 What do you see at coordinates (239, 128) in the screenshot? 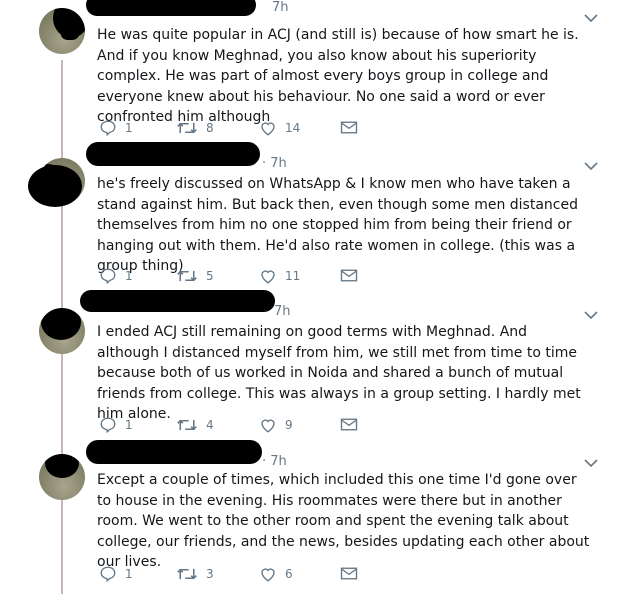
I see `tweet-actions: 1 8 14` at bounding box center [239, 128].